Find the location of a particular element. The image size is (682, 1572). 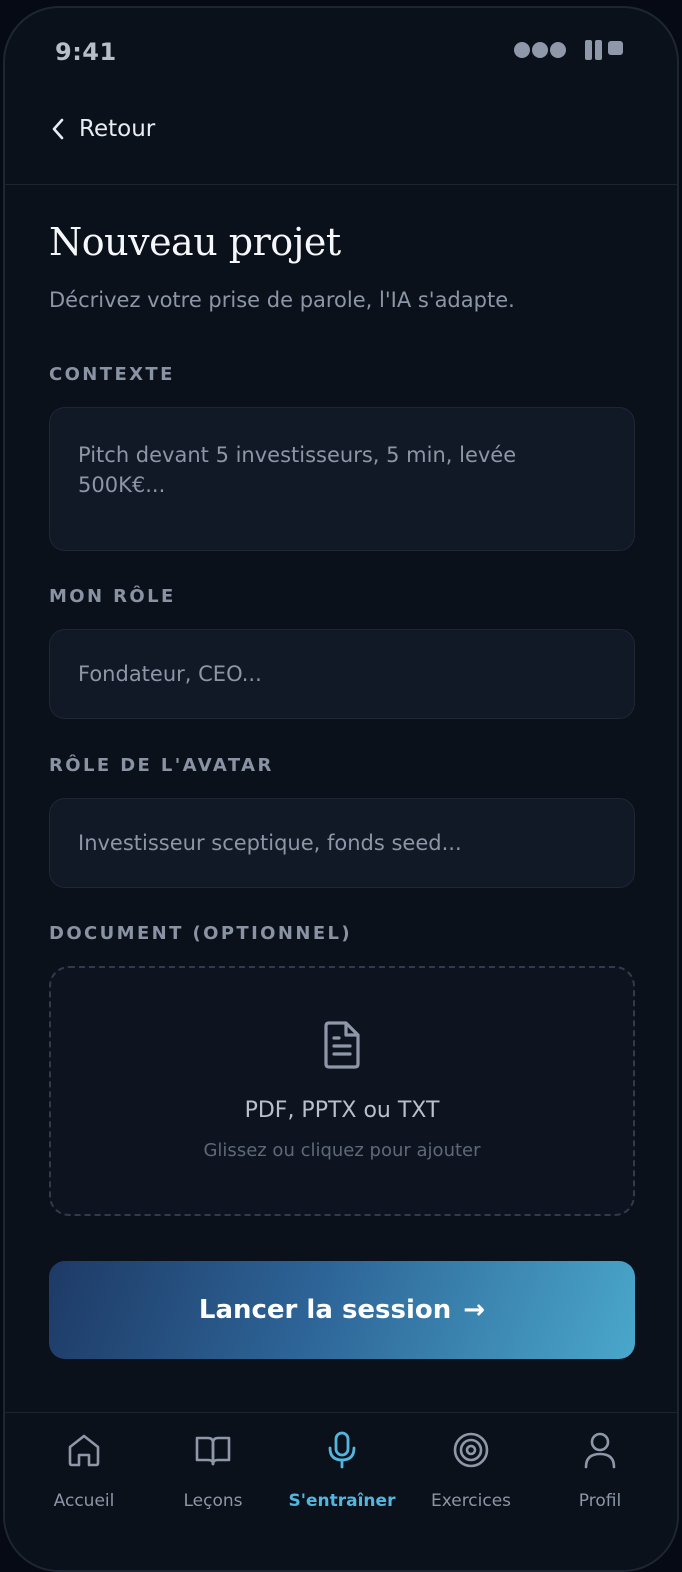

file-text-icon is located at coordinates (342, 1045).